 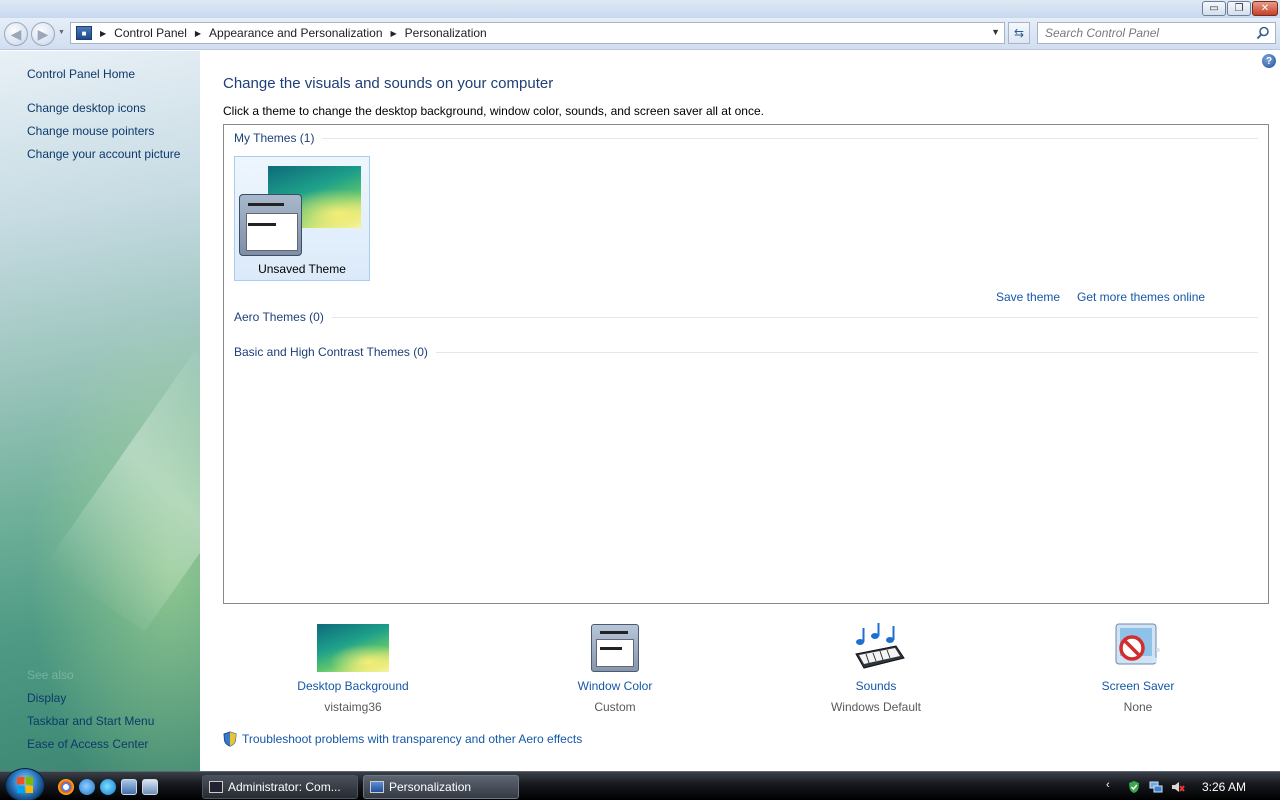 What do you see at coordinates (1138, 707) in the screenshot?
I see `screen-saver-value: None` at bounding box center [1138, 707].